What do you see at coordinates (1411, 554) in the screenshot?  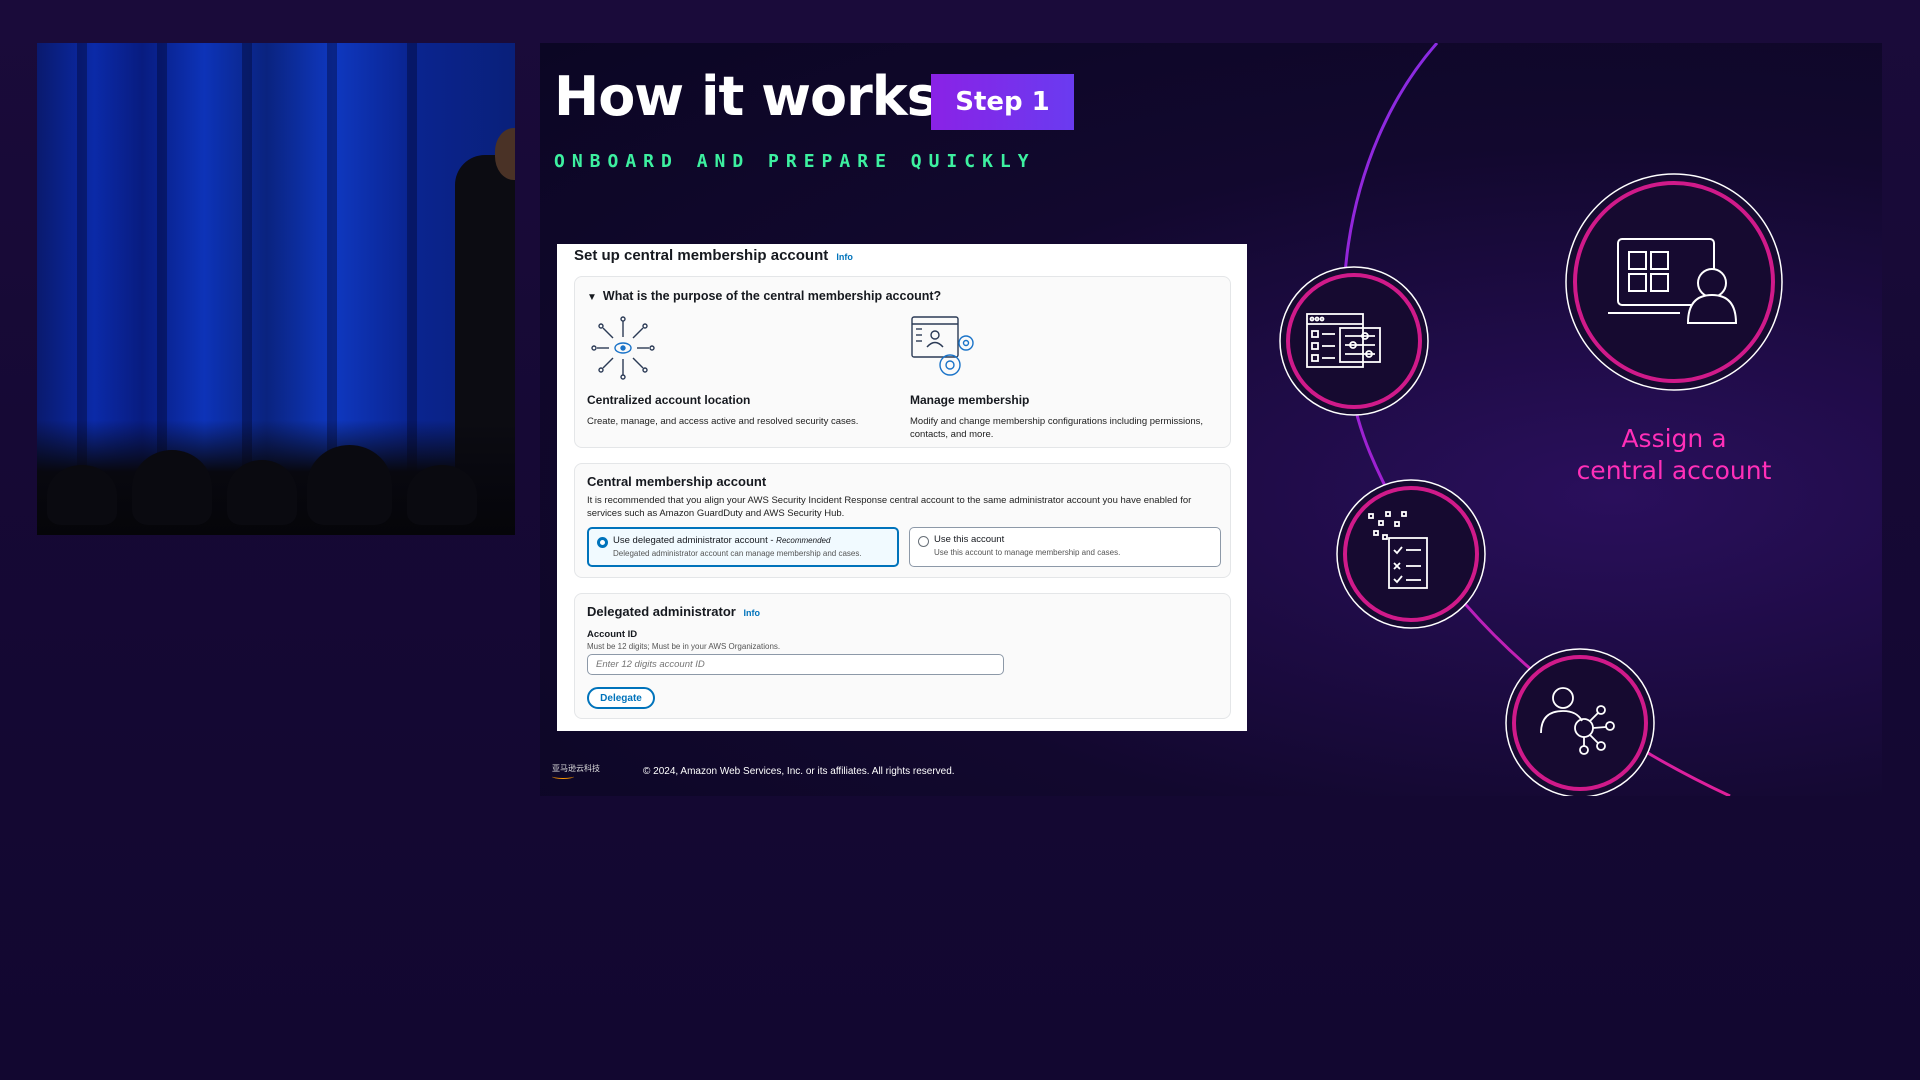 I see `step-circle-checklist` at bounding box center [1411, 554].